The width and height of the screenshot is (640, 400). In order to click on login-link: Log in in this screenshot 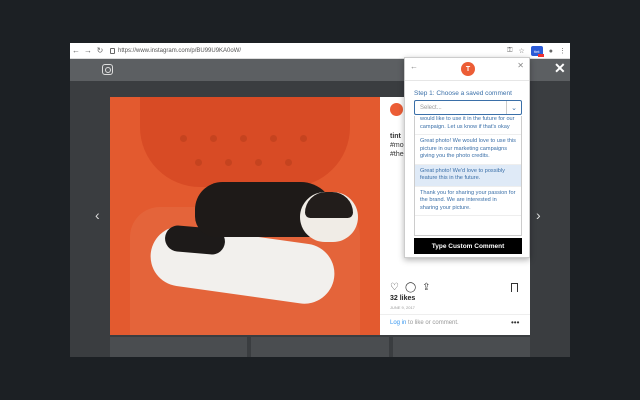, I will do `click(398, 323)`.